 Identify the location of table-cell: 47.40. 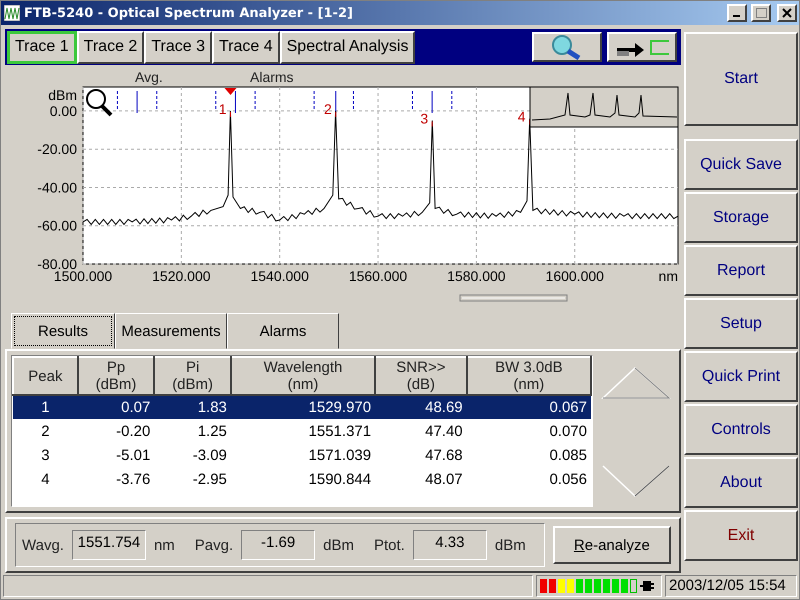
(421, 431).